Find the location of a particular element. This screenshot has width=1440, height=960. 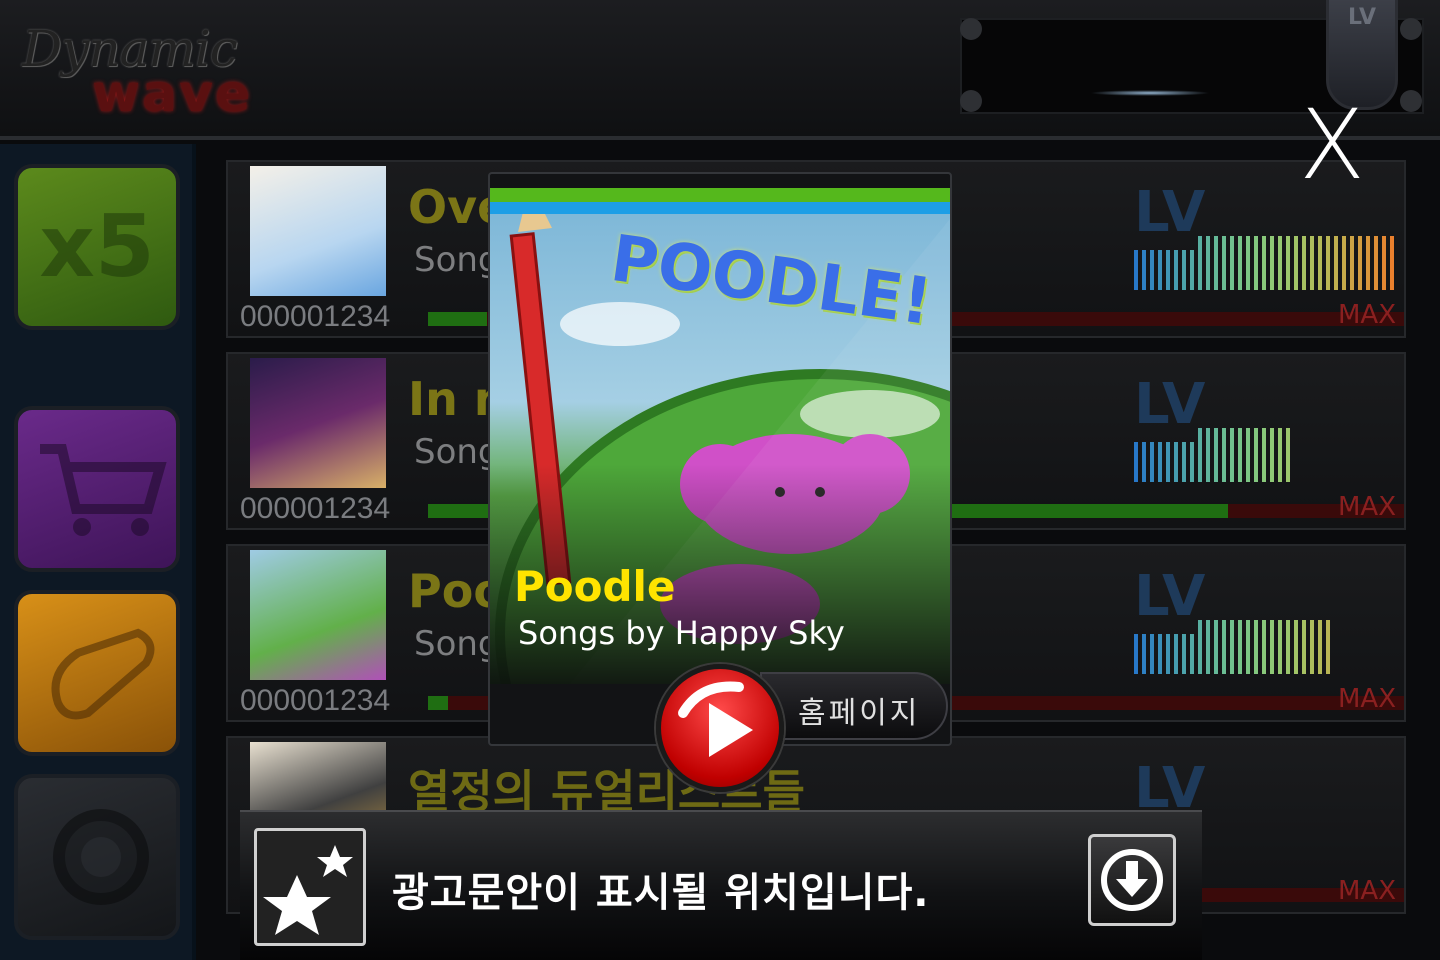

popup-stripe-blue is located at coordinates (720, 208).